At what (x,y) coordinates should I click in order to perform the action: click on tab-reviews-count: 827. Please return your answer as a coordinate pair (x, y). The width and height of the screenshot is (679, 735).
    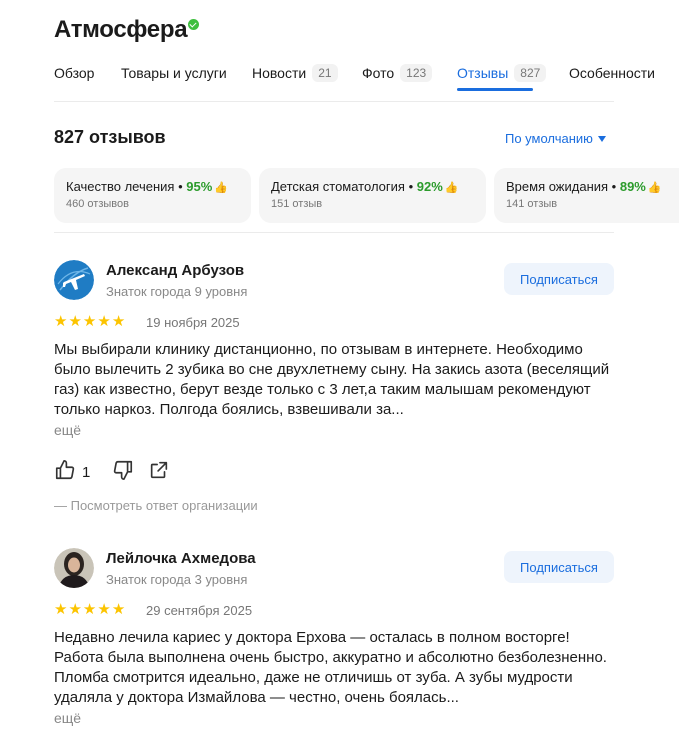
    Looking at the image, I should click on (530, 73).